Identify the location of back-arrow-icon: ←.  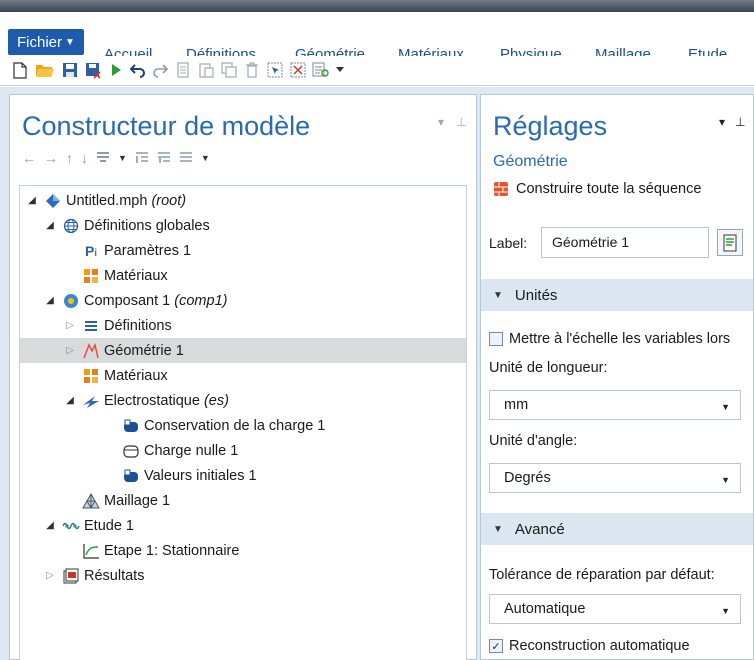
(29, 158).